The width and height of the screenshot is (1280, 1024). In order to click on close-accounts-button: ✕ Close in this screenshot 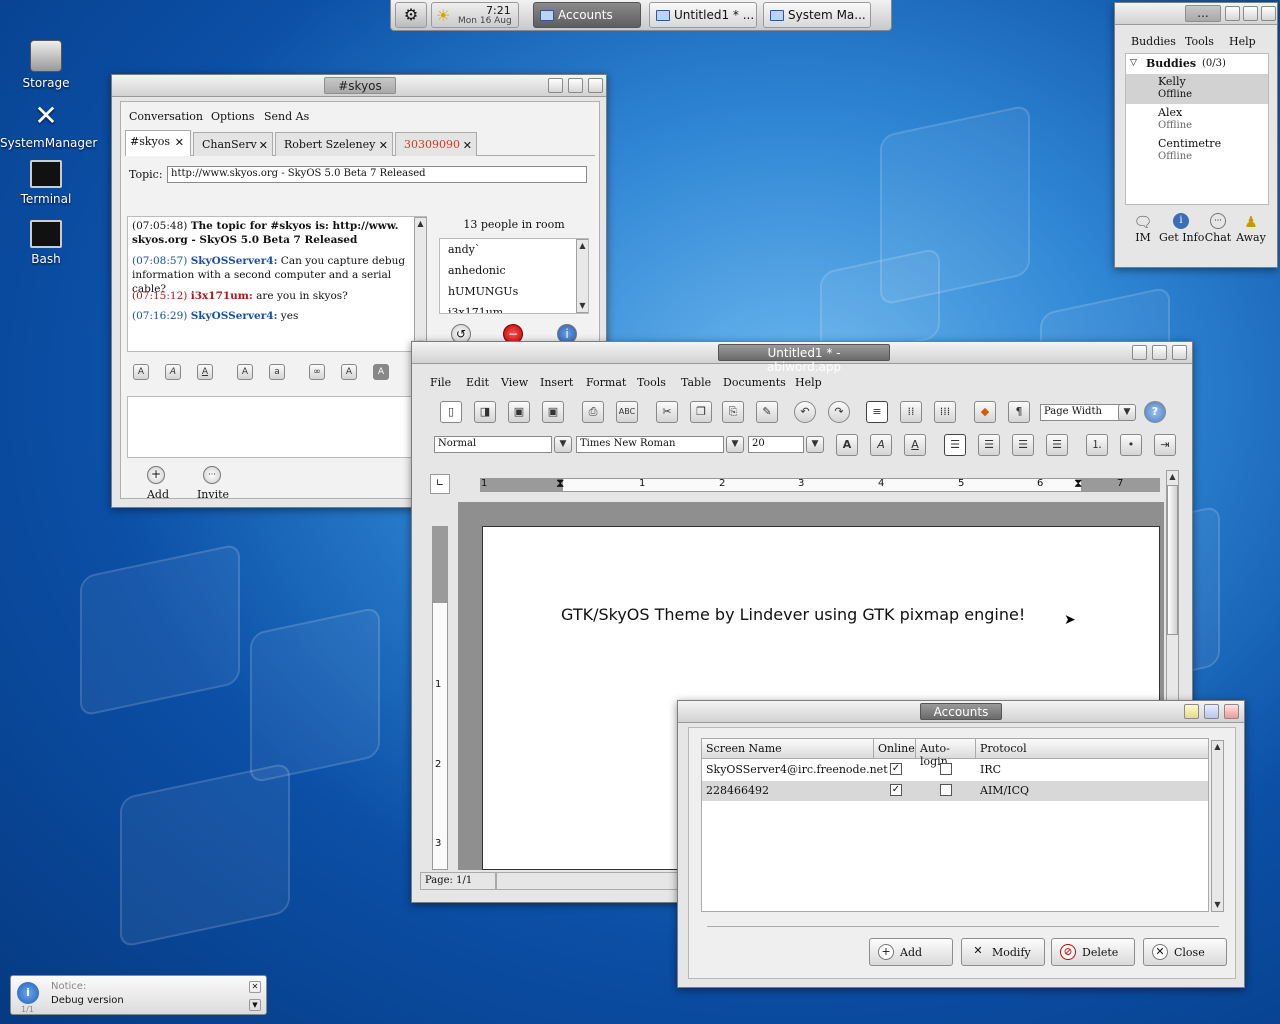, I will do `click(1185, 952)`.